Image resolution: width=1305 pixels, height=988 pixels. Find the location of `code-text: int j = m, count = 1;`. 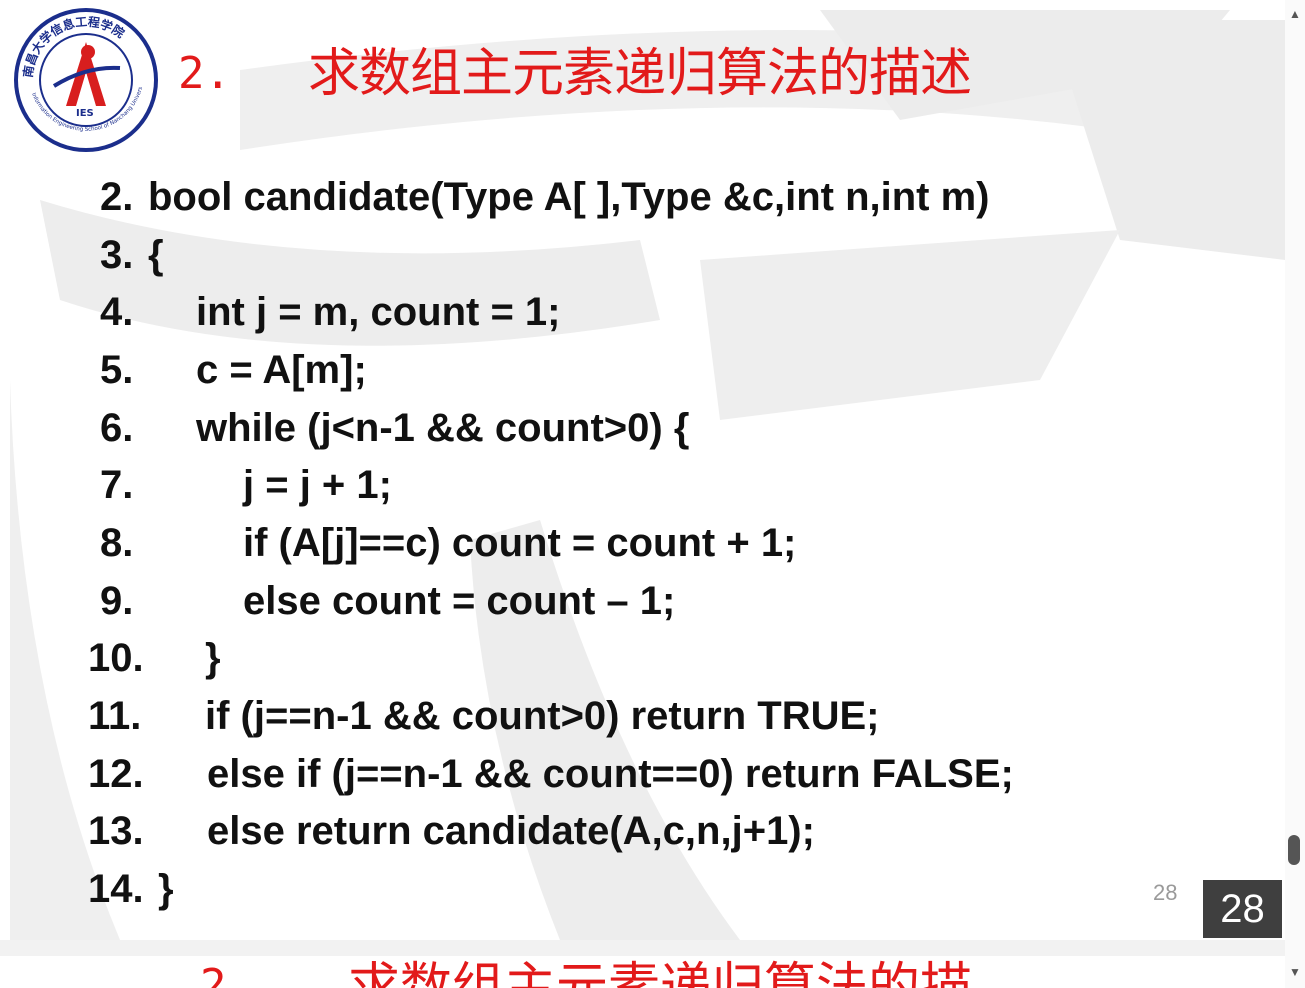

code-text: int j = m, count = 1; is located at coordinates (378, 312).